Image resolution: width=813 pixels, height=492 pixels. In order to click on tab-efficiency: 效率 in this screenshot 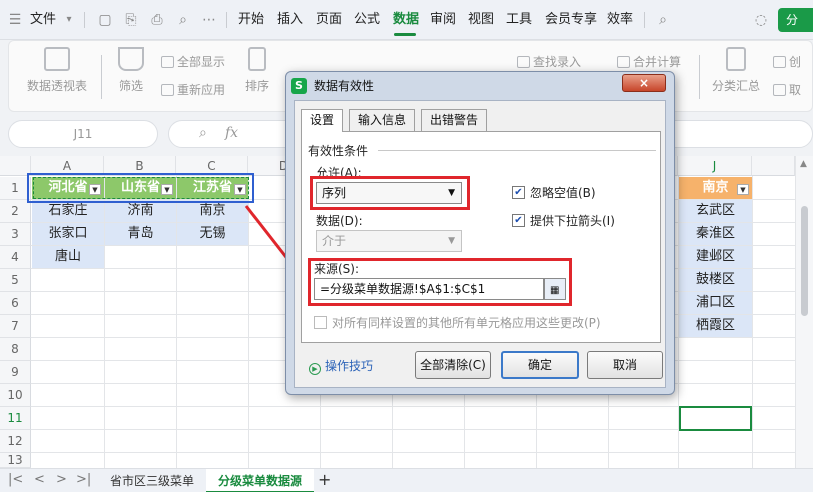, I will do `click(620, 20)`.